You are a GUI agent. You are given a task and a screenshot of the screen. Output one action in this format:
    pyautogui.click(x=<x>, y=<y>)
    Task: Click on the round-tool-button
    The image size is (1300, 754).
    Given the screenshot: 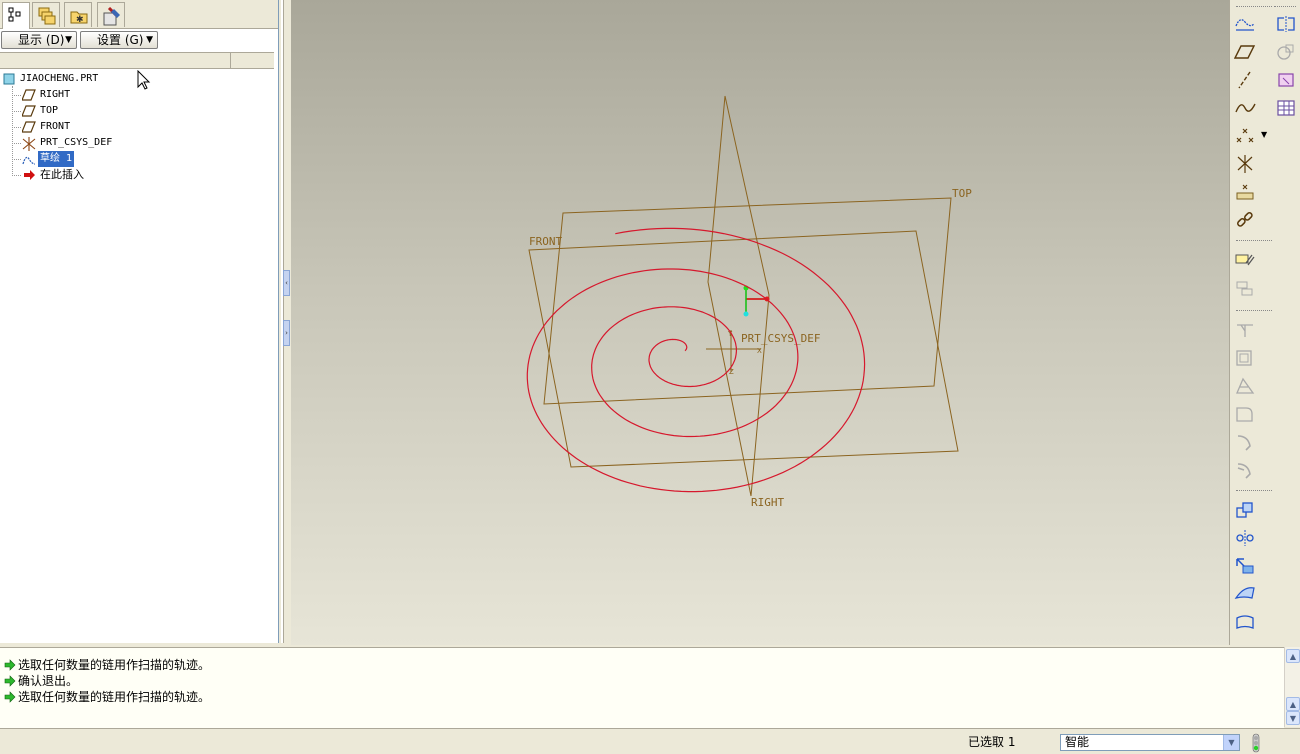 What is the action you would take?
    pyautogui.click(x=1245, y=414)
    